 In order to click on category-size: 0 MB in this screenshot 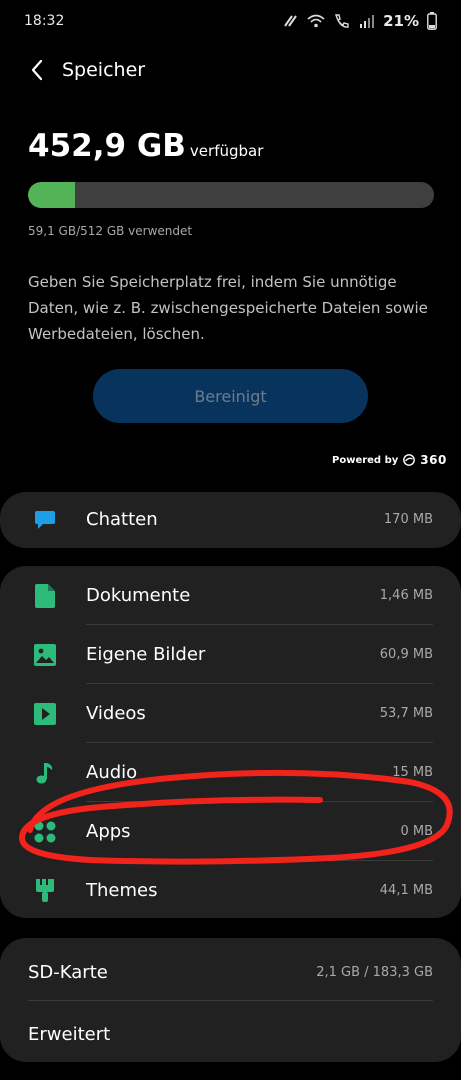, I will do `click(416, 831)`.